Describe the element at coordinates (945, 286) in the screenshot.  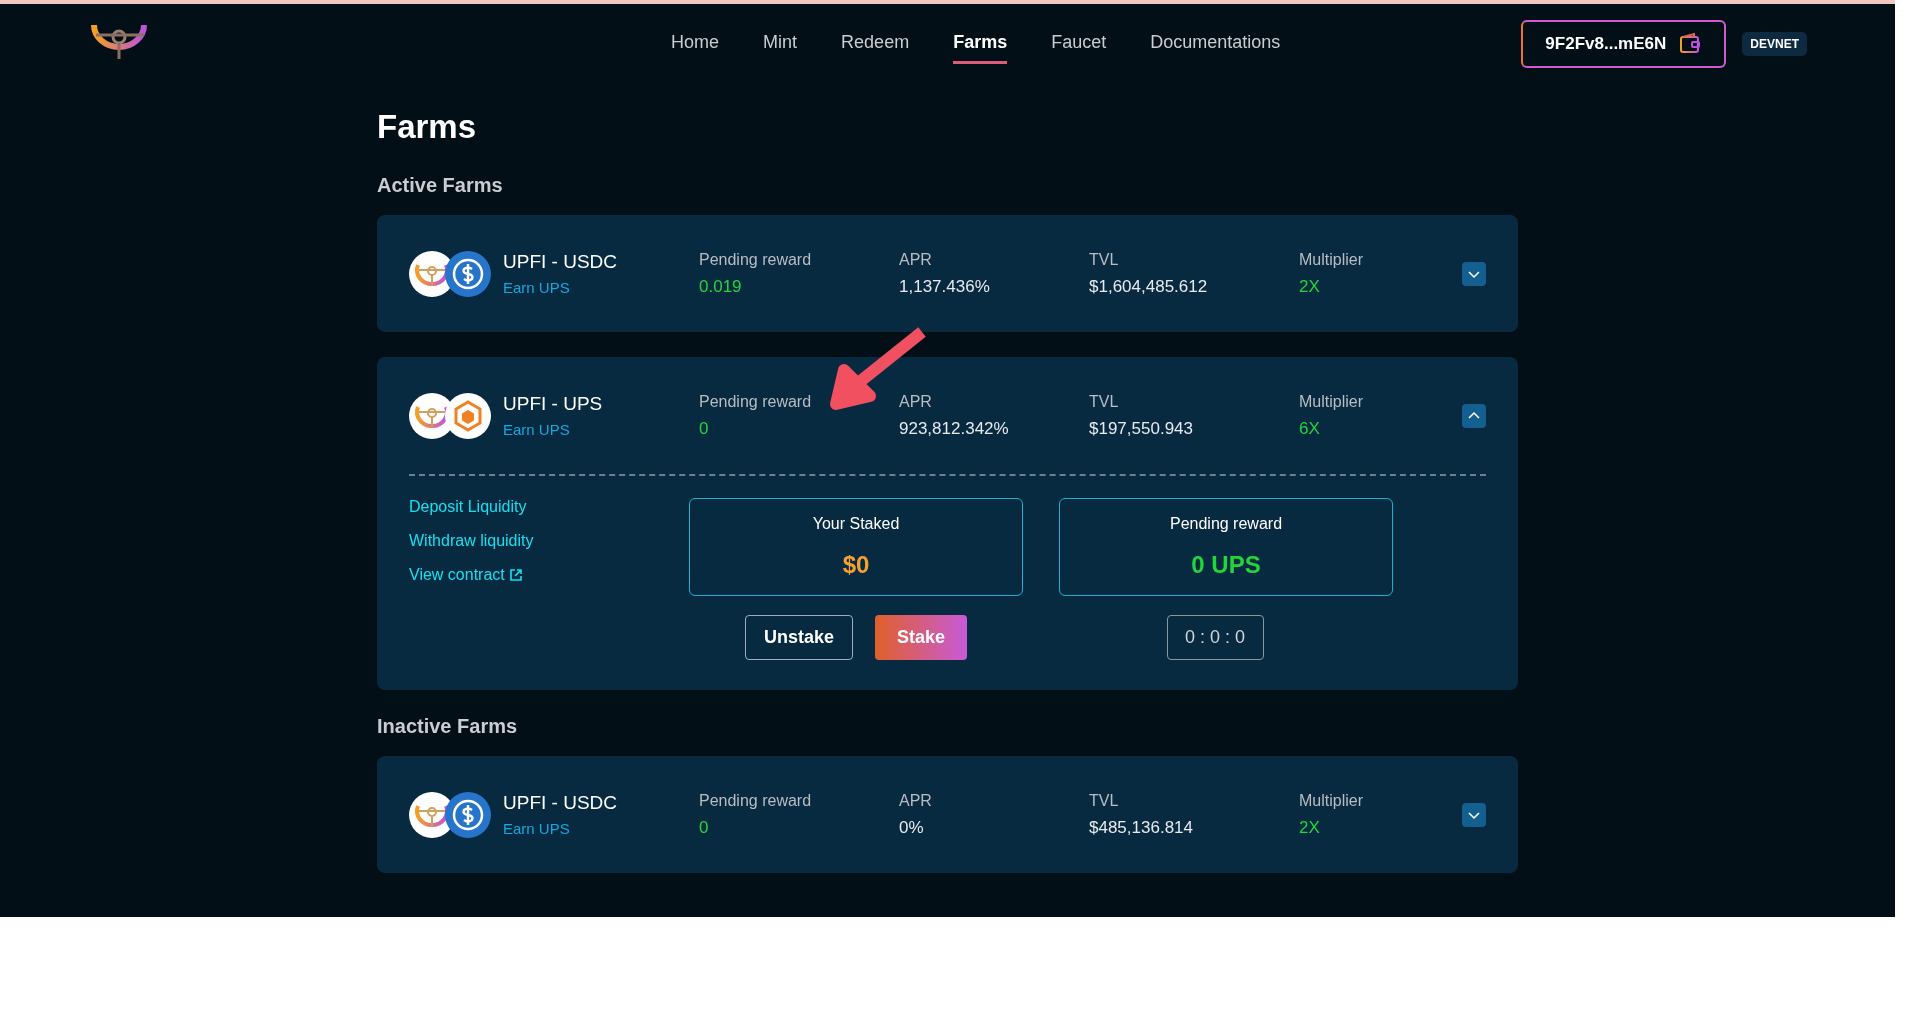
I see `stat-value: 1,137.436%` at that location.